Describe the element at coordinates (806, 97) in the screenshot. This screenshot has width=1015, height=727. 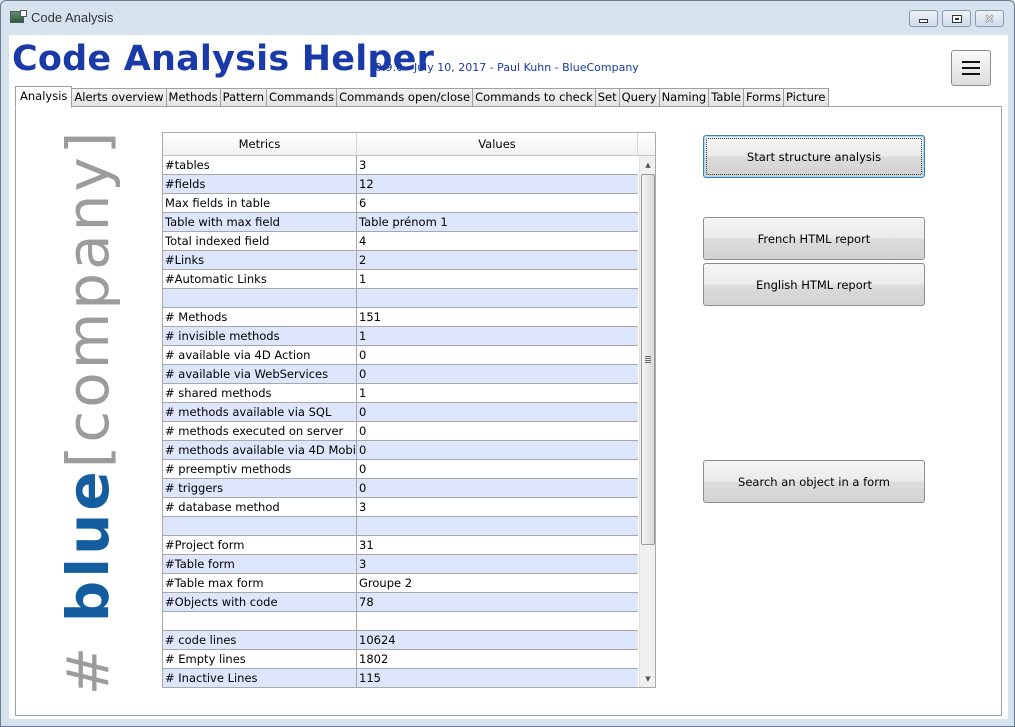
I see `tab-picture: Picture` at that location.